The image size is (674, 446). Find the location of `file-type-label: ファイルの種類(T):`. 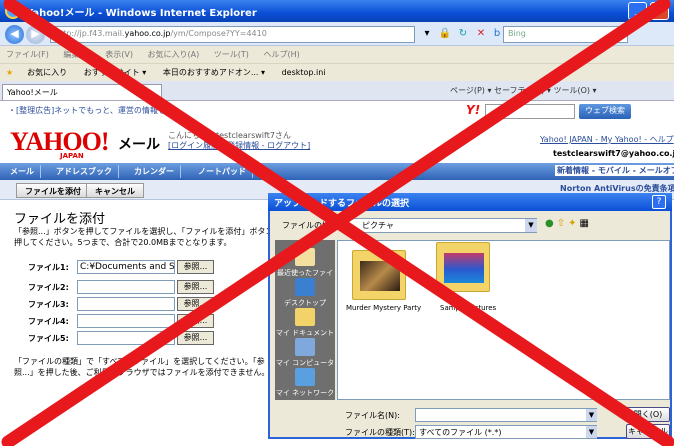

file-type-label: ファイルの種類(T): is located at coordinates (380, 432).